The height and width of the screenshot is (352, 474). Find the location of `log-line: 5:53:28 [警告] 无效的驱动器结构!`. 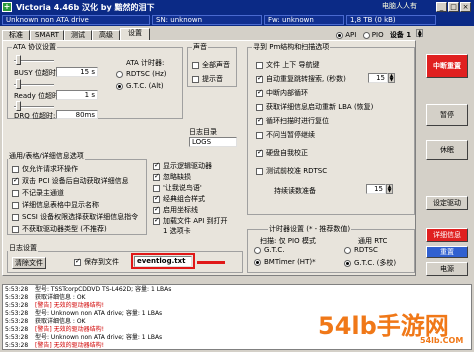

log-line: 5:53:28 [警告] 无效的驱动器结构! is located at coordinates (54, 330).